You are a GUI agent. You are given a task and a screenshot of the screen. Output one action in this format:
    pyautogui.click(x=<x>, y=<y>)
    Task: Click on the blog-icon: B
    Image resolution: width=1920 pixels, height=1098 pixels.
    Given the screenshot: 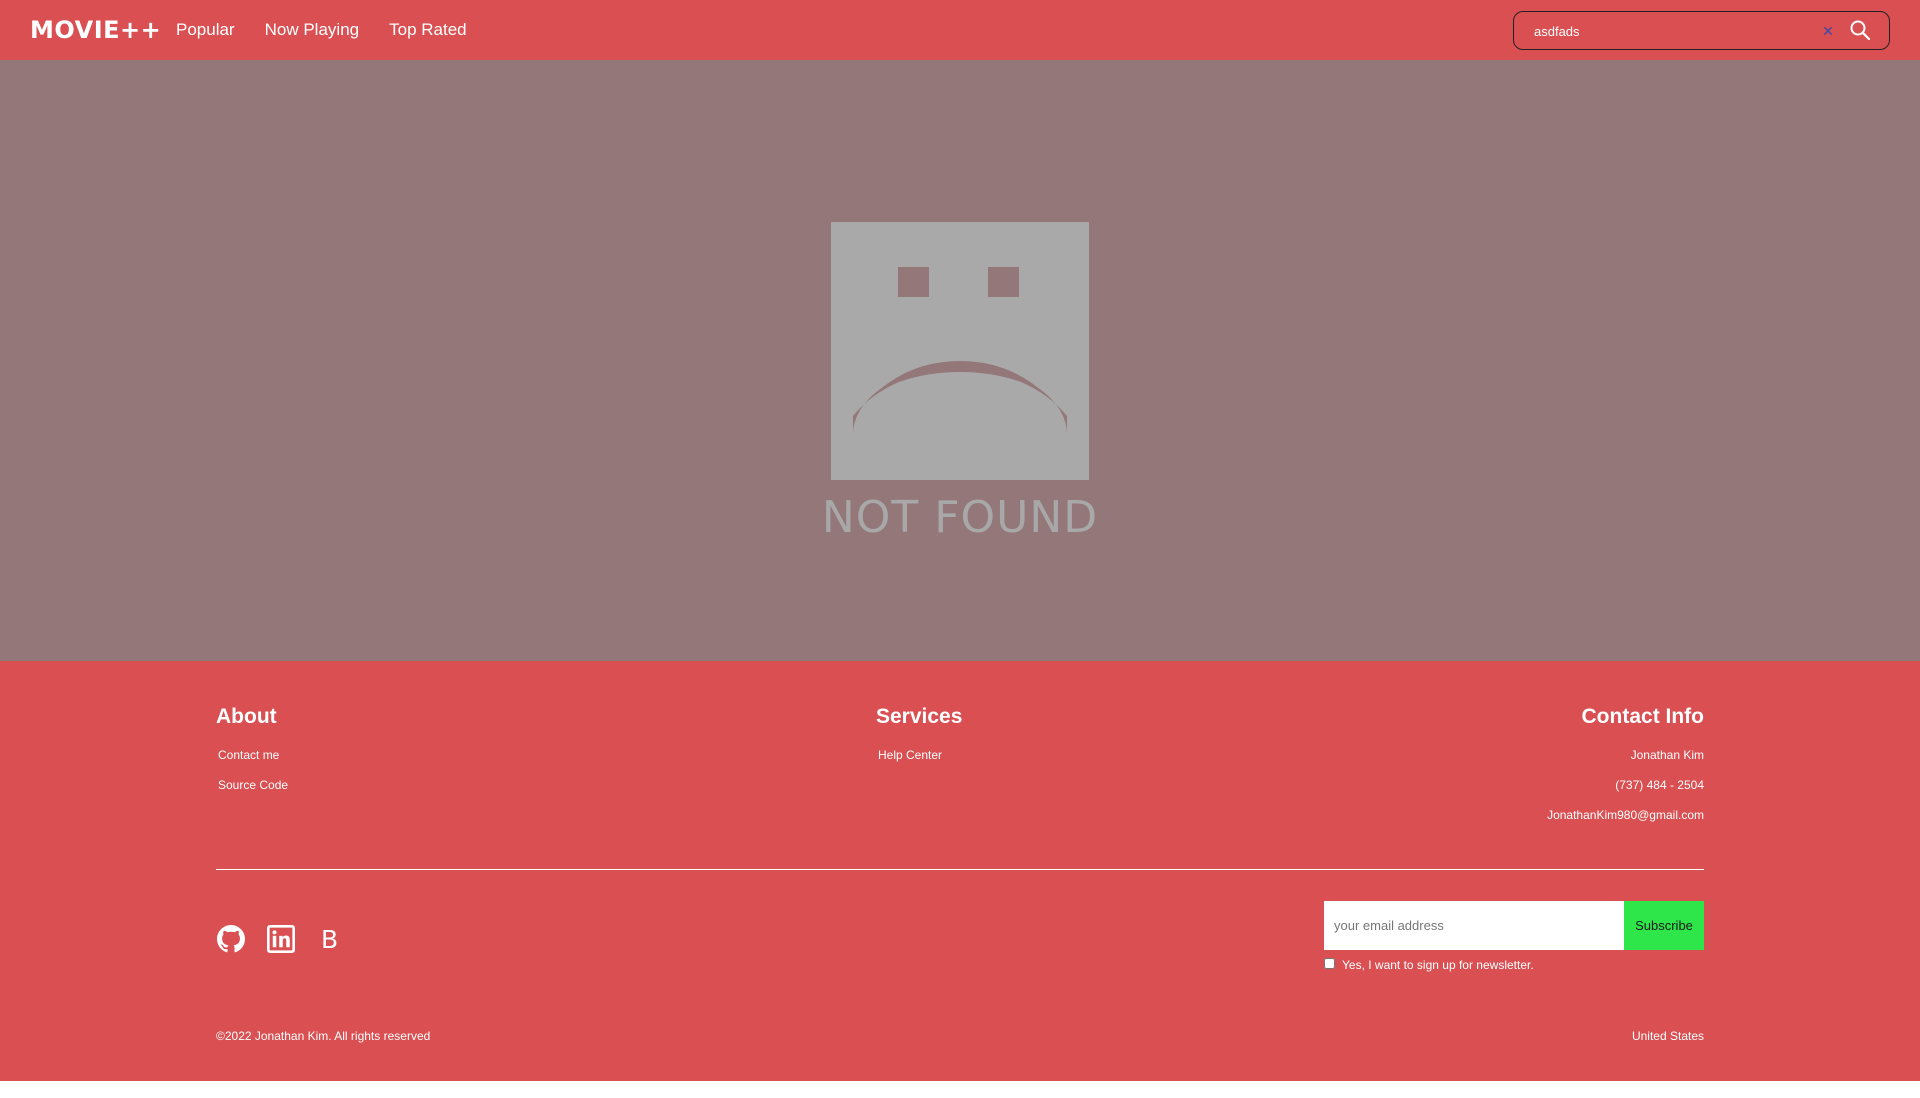 What is the action you would take?
    pyautogui.click(x=331, y=939)
    